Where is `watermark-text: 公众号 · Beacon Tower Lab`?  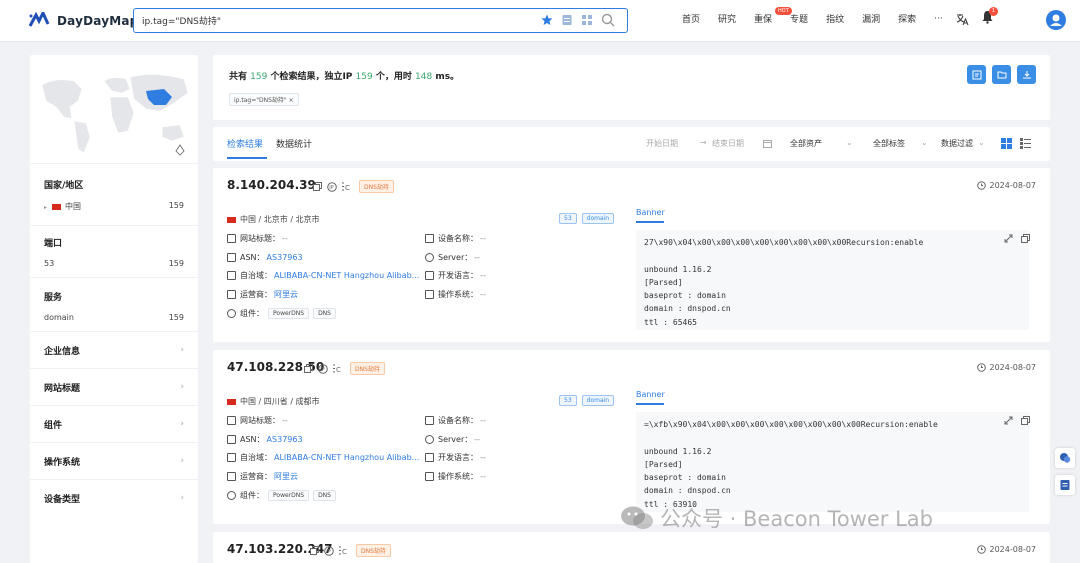 watermark-text: 公众号 · Beacon Tower Lab is located at coordinates (797, 519).